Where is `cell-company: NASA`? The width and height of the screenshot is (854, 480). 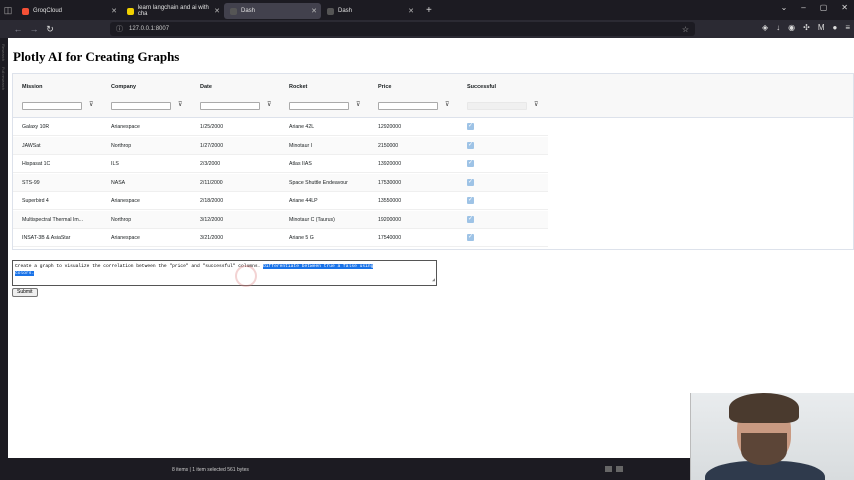 cell-company: NASA is located at coordinates (118, 182).